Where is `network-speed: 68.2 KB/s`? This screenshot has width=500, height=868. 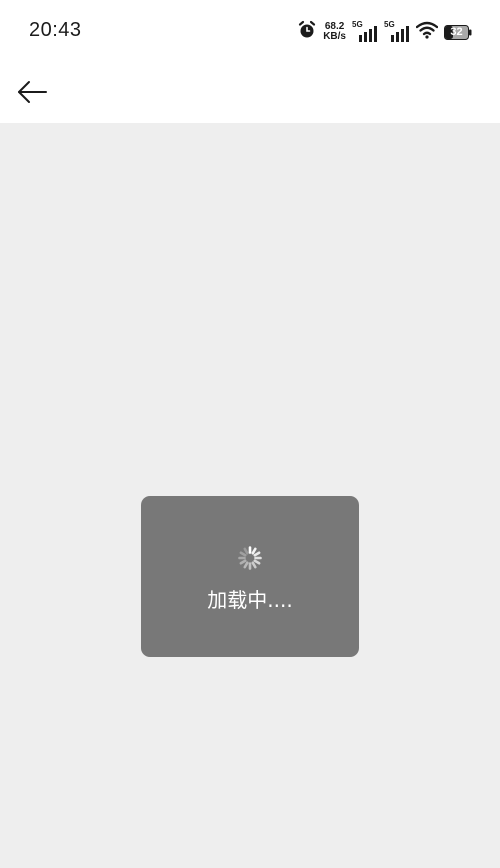 network-speed: 68.2 KB/s is located at coordinates (334, 32).